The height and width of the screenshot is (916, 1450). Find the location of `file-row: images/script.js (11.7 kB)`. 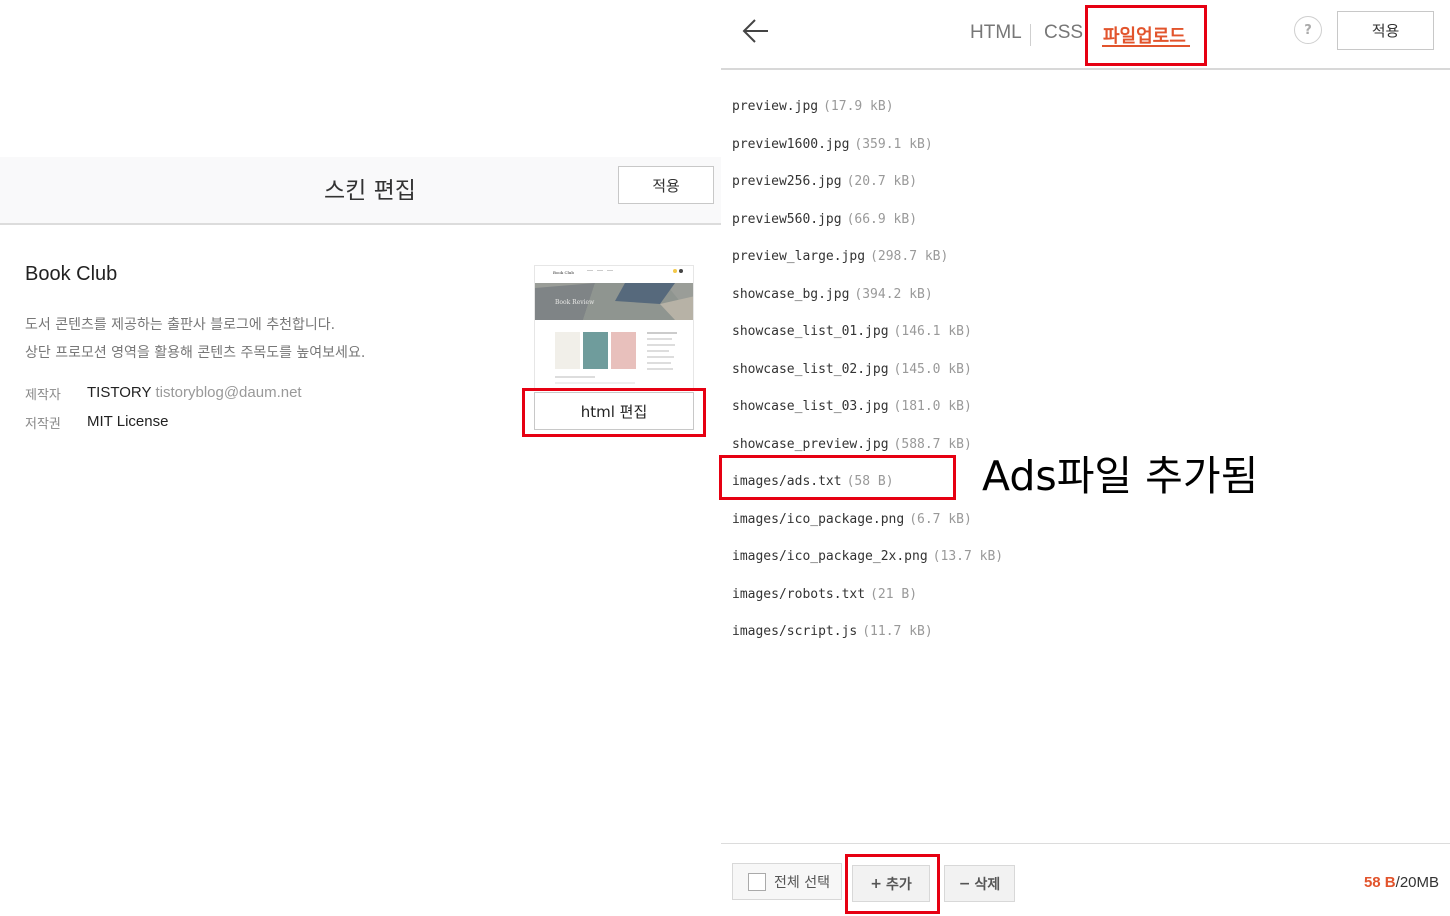

file-row: images/script.js (11.7 kB) is located at coordinates (867, 632).